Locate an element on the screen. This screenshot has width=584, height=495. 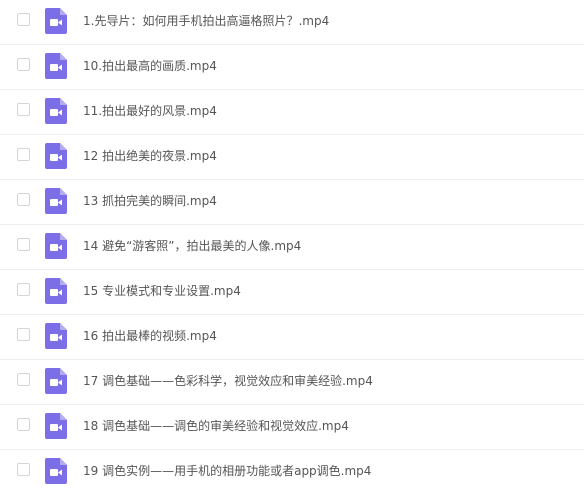
file-name: 19 调色实例——用手机的相册功能或者app调色.mp4 is located at coordinates (227, 471).